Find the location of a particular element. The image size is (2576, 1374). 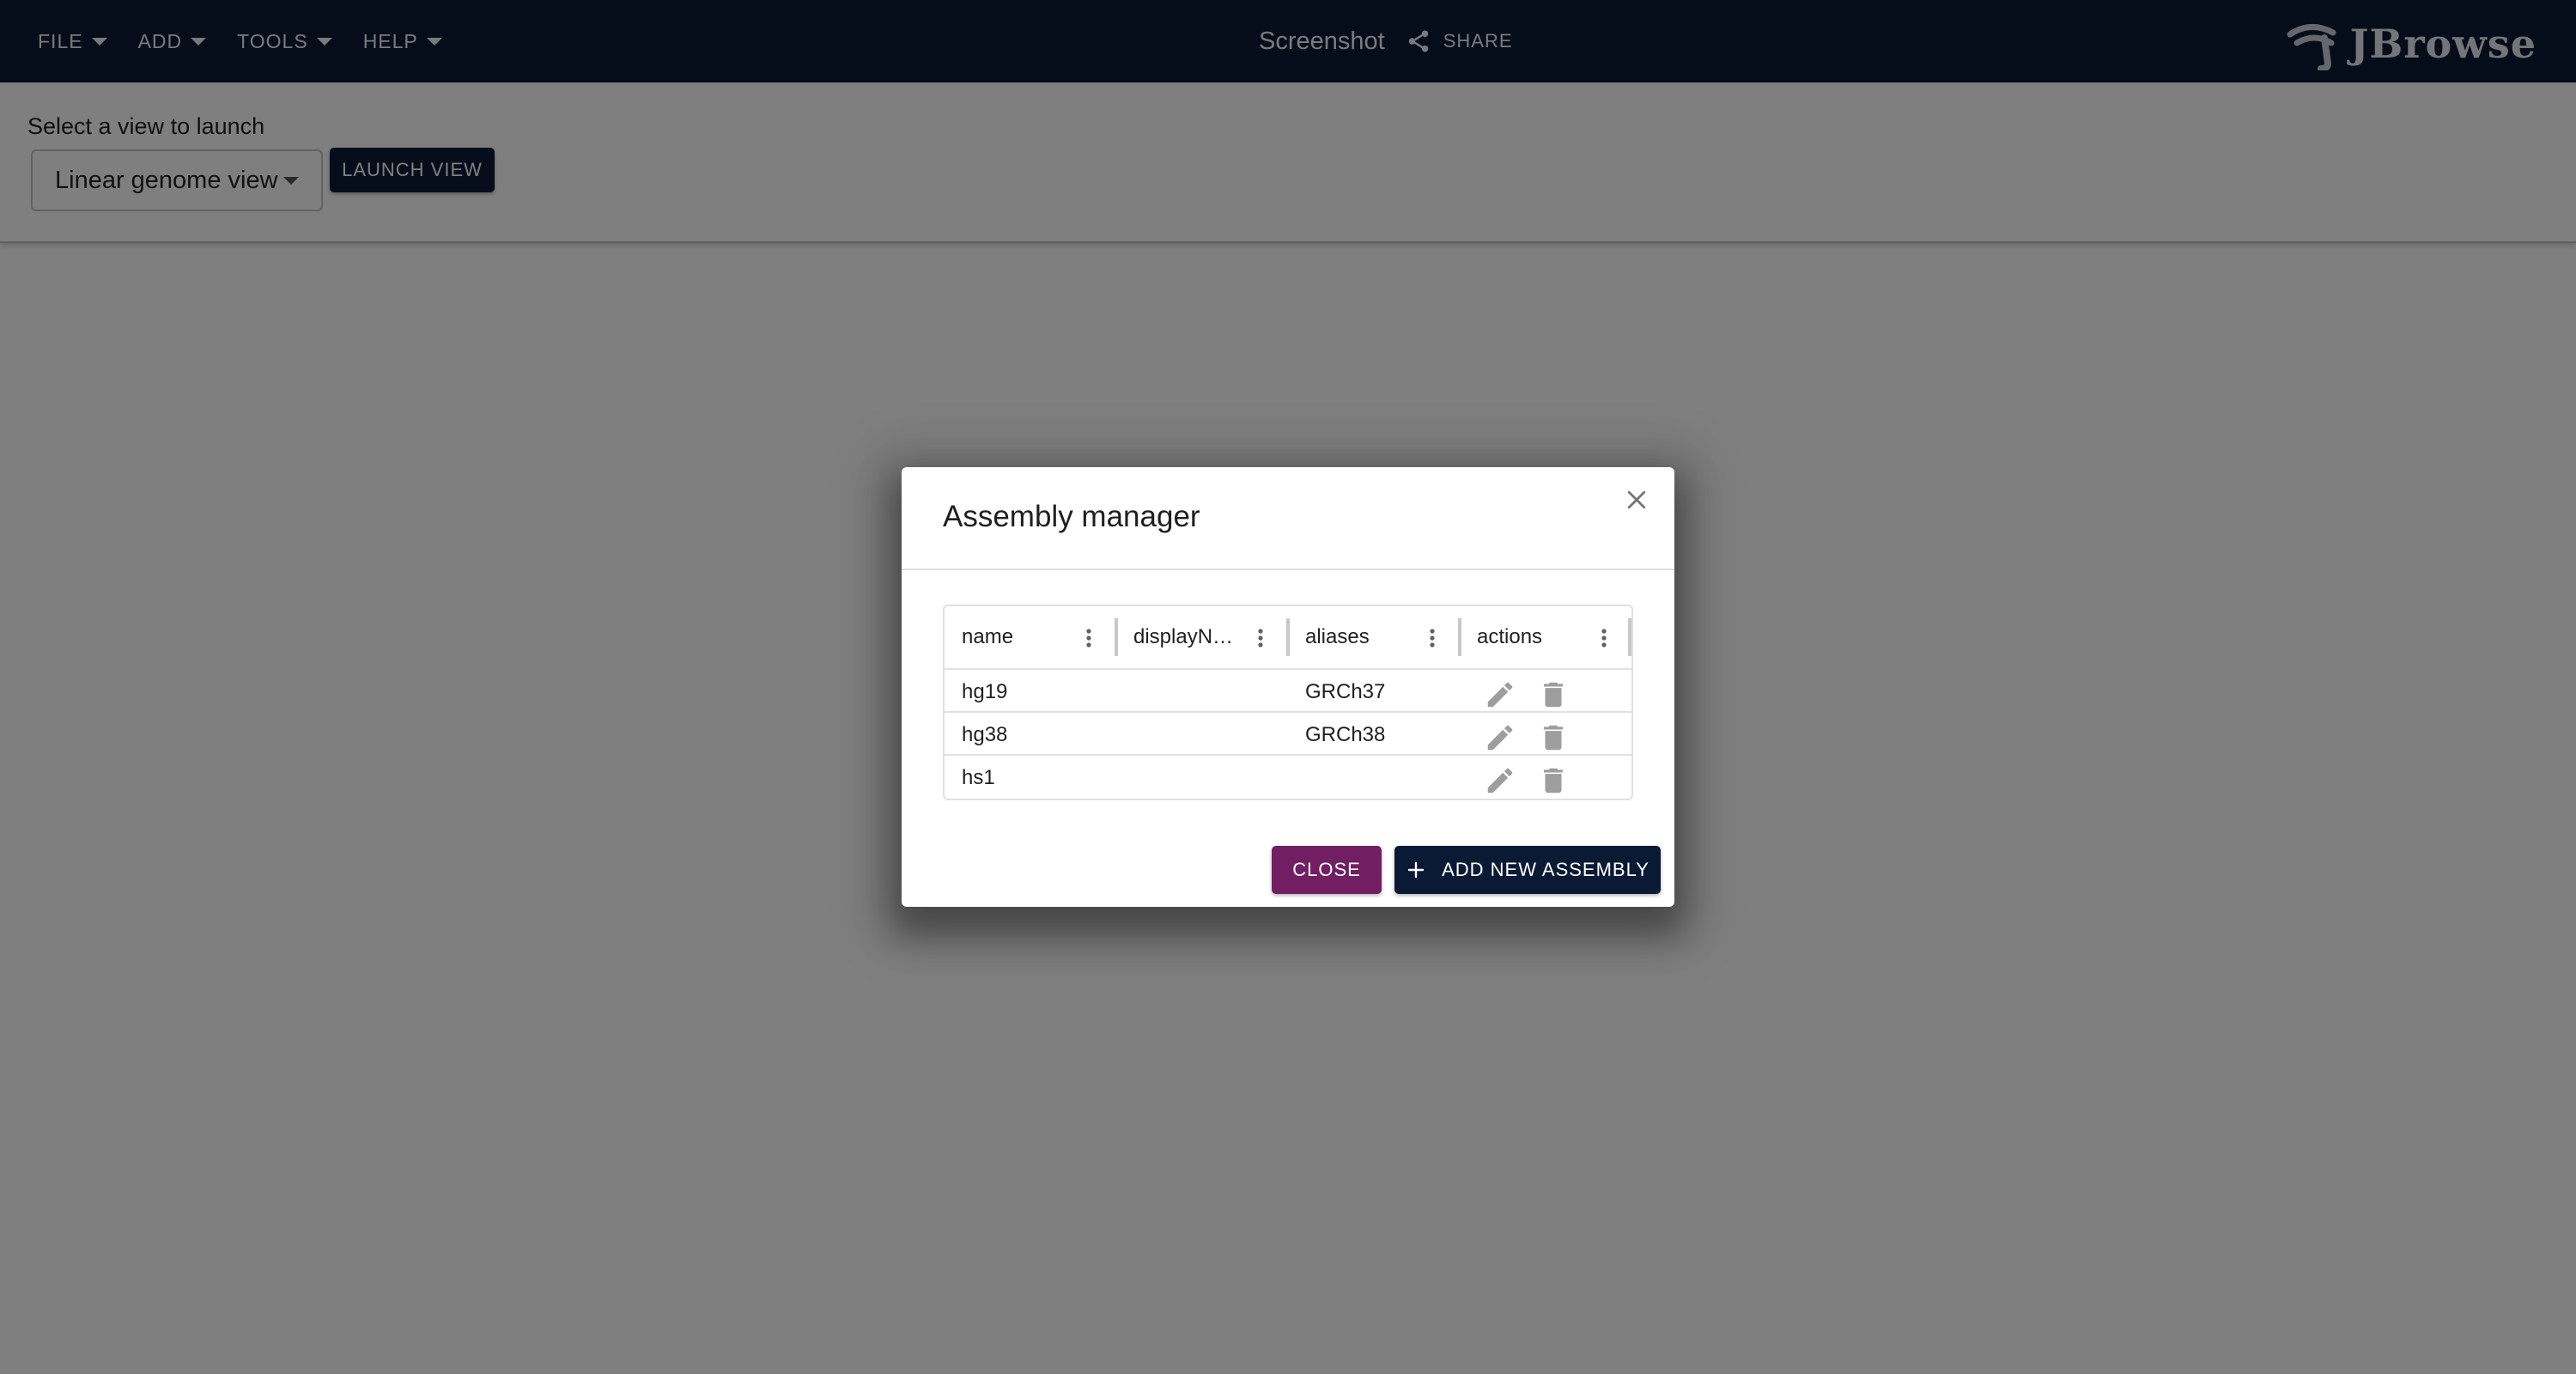

cell-name: hg38 is located at coordinates (985, 734).